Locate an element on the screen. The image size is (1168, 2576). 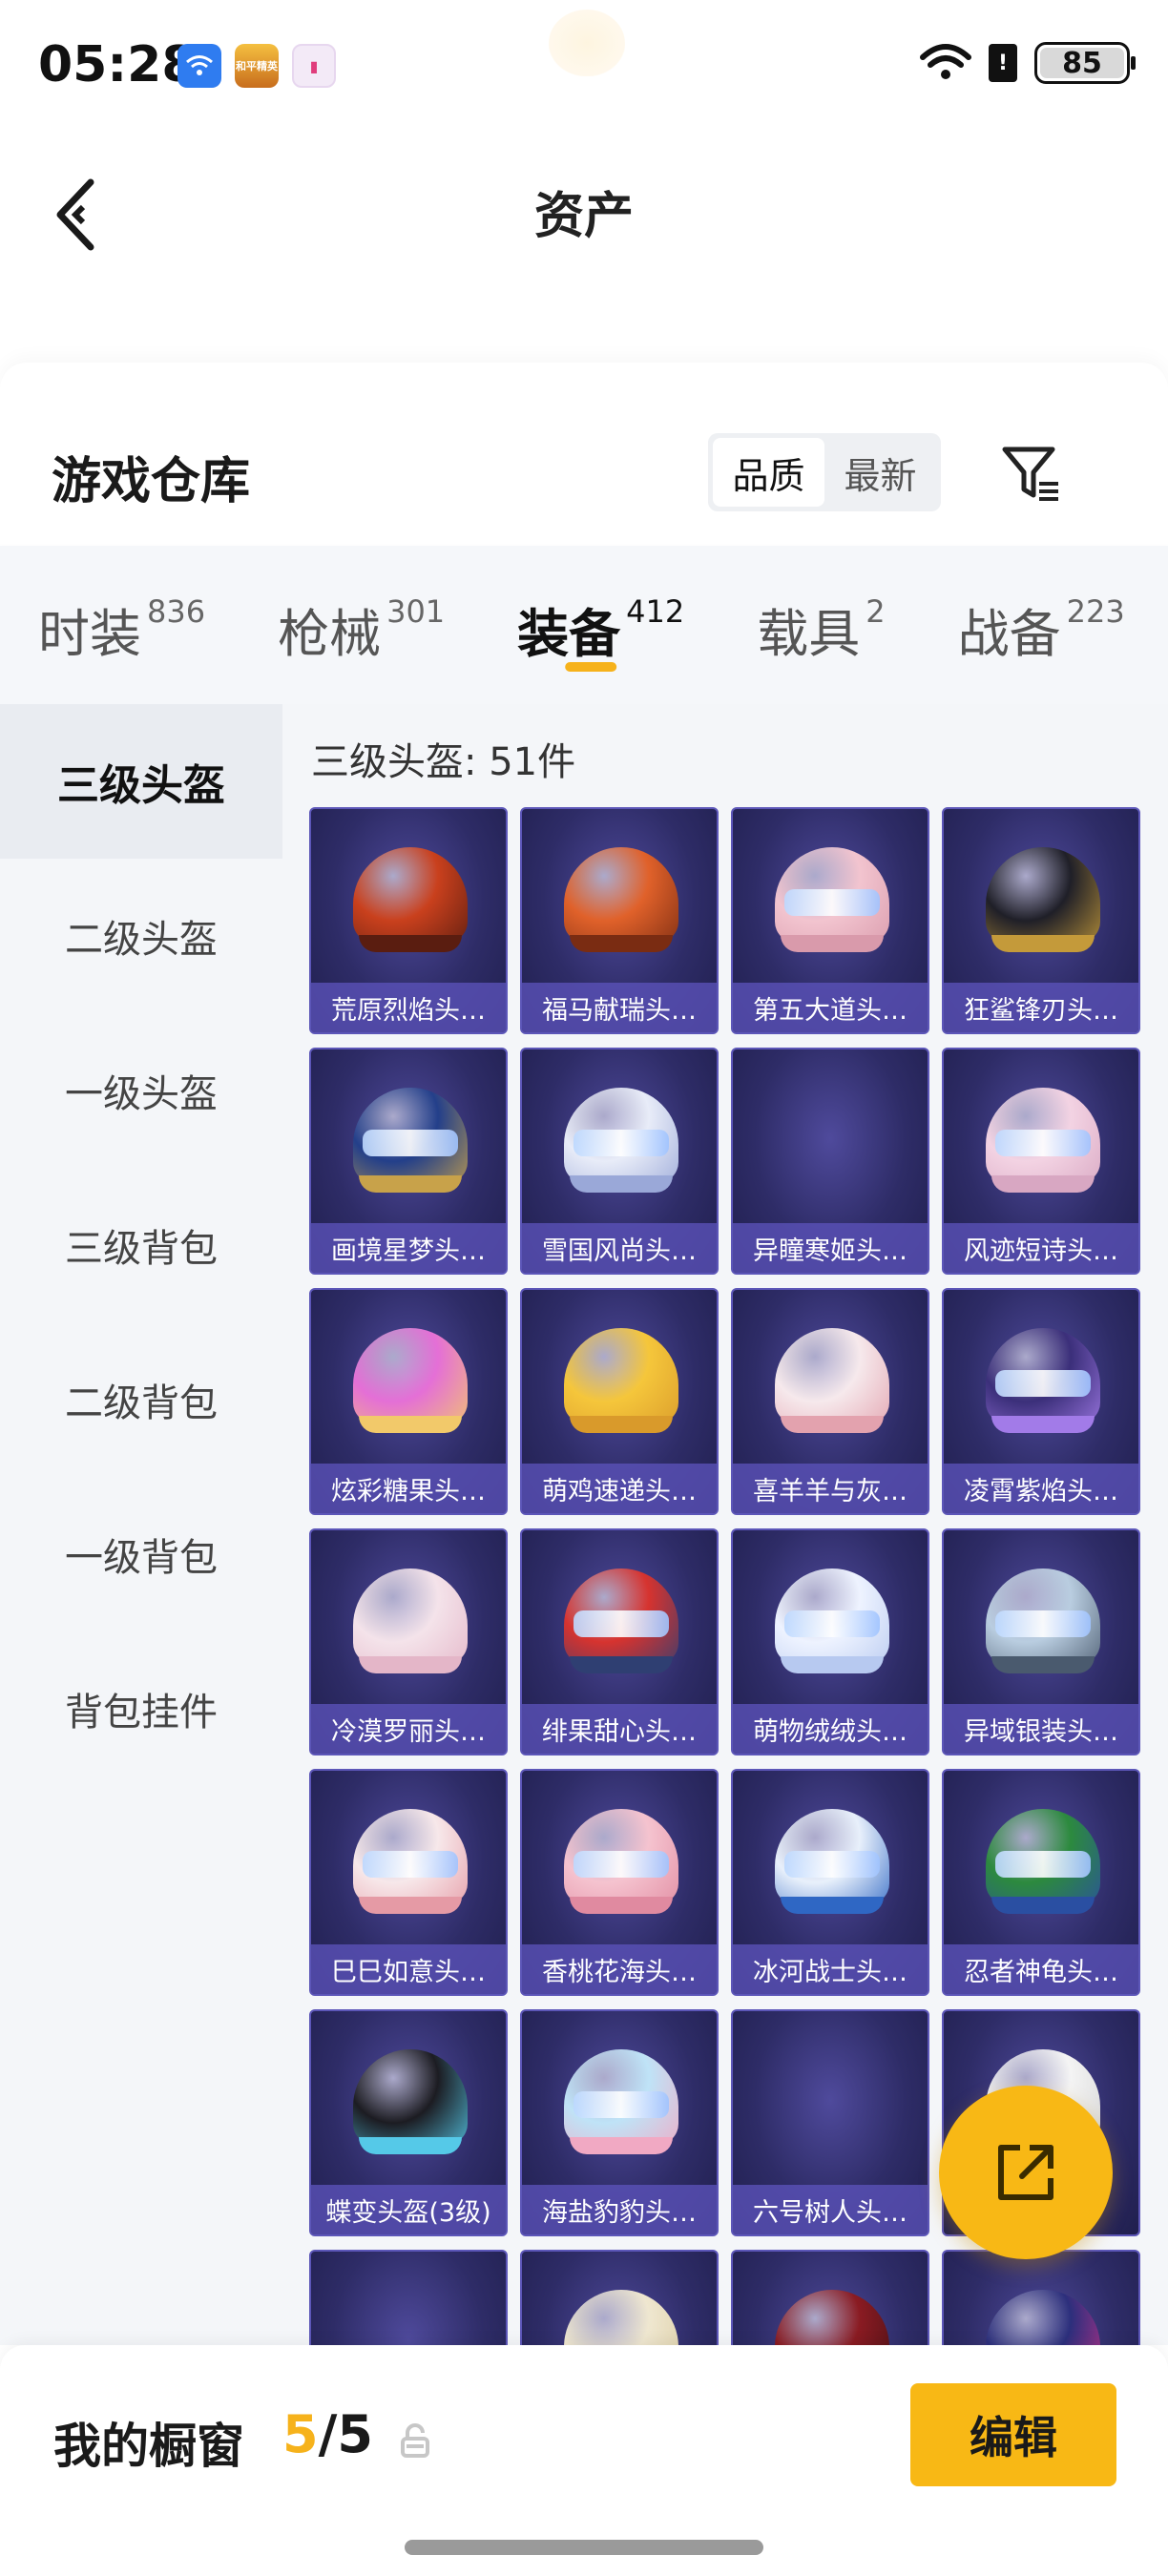
filter-icon is located at coordinates (1030, 474).